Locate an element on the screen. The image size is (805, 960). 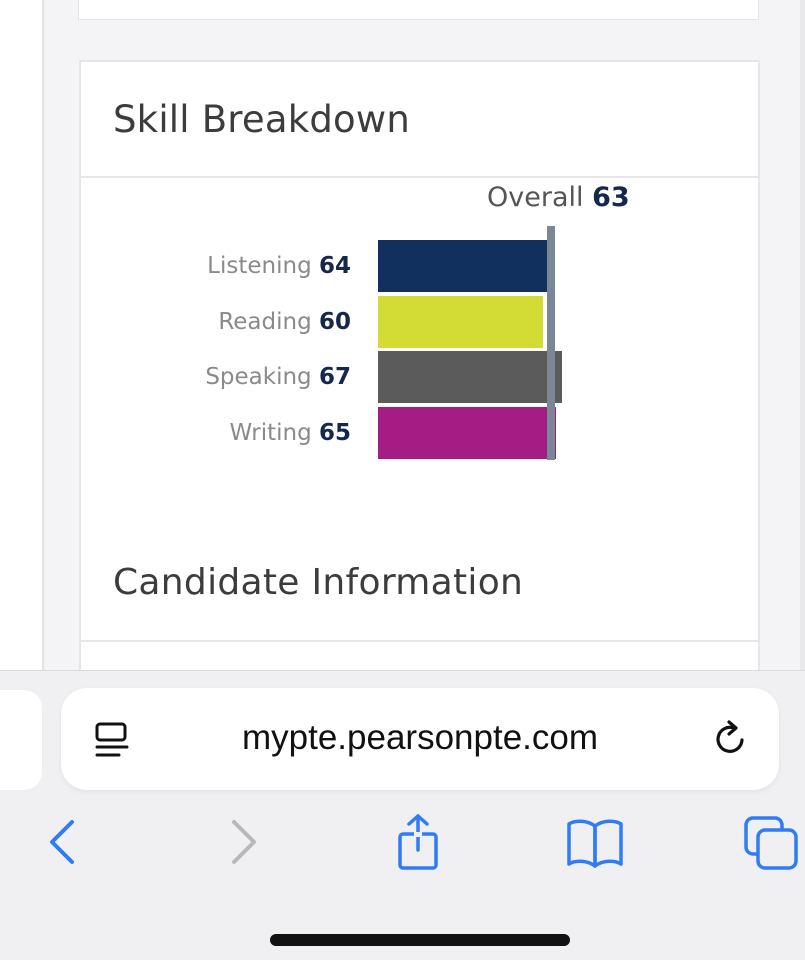
skill-name: Speaking is located at coordinates (262, 377).